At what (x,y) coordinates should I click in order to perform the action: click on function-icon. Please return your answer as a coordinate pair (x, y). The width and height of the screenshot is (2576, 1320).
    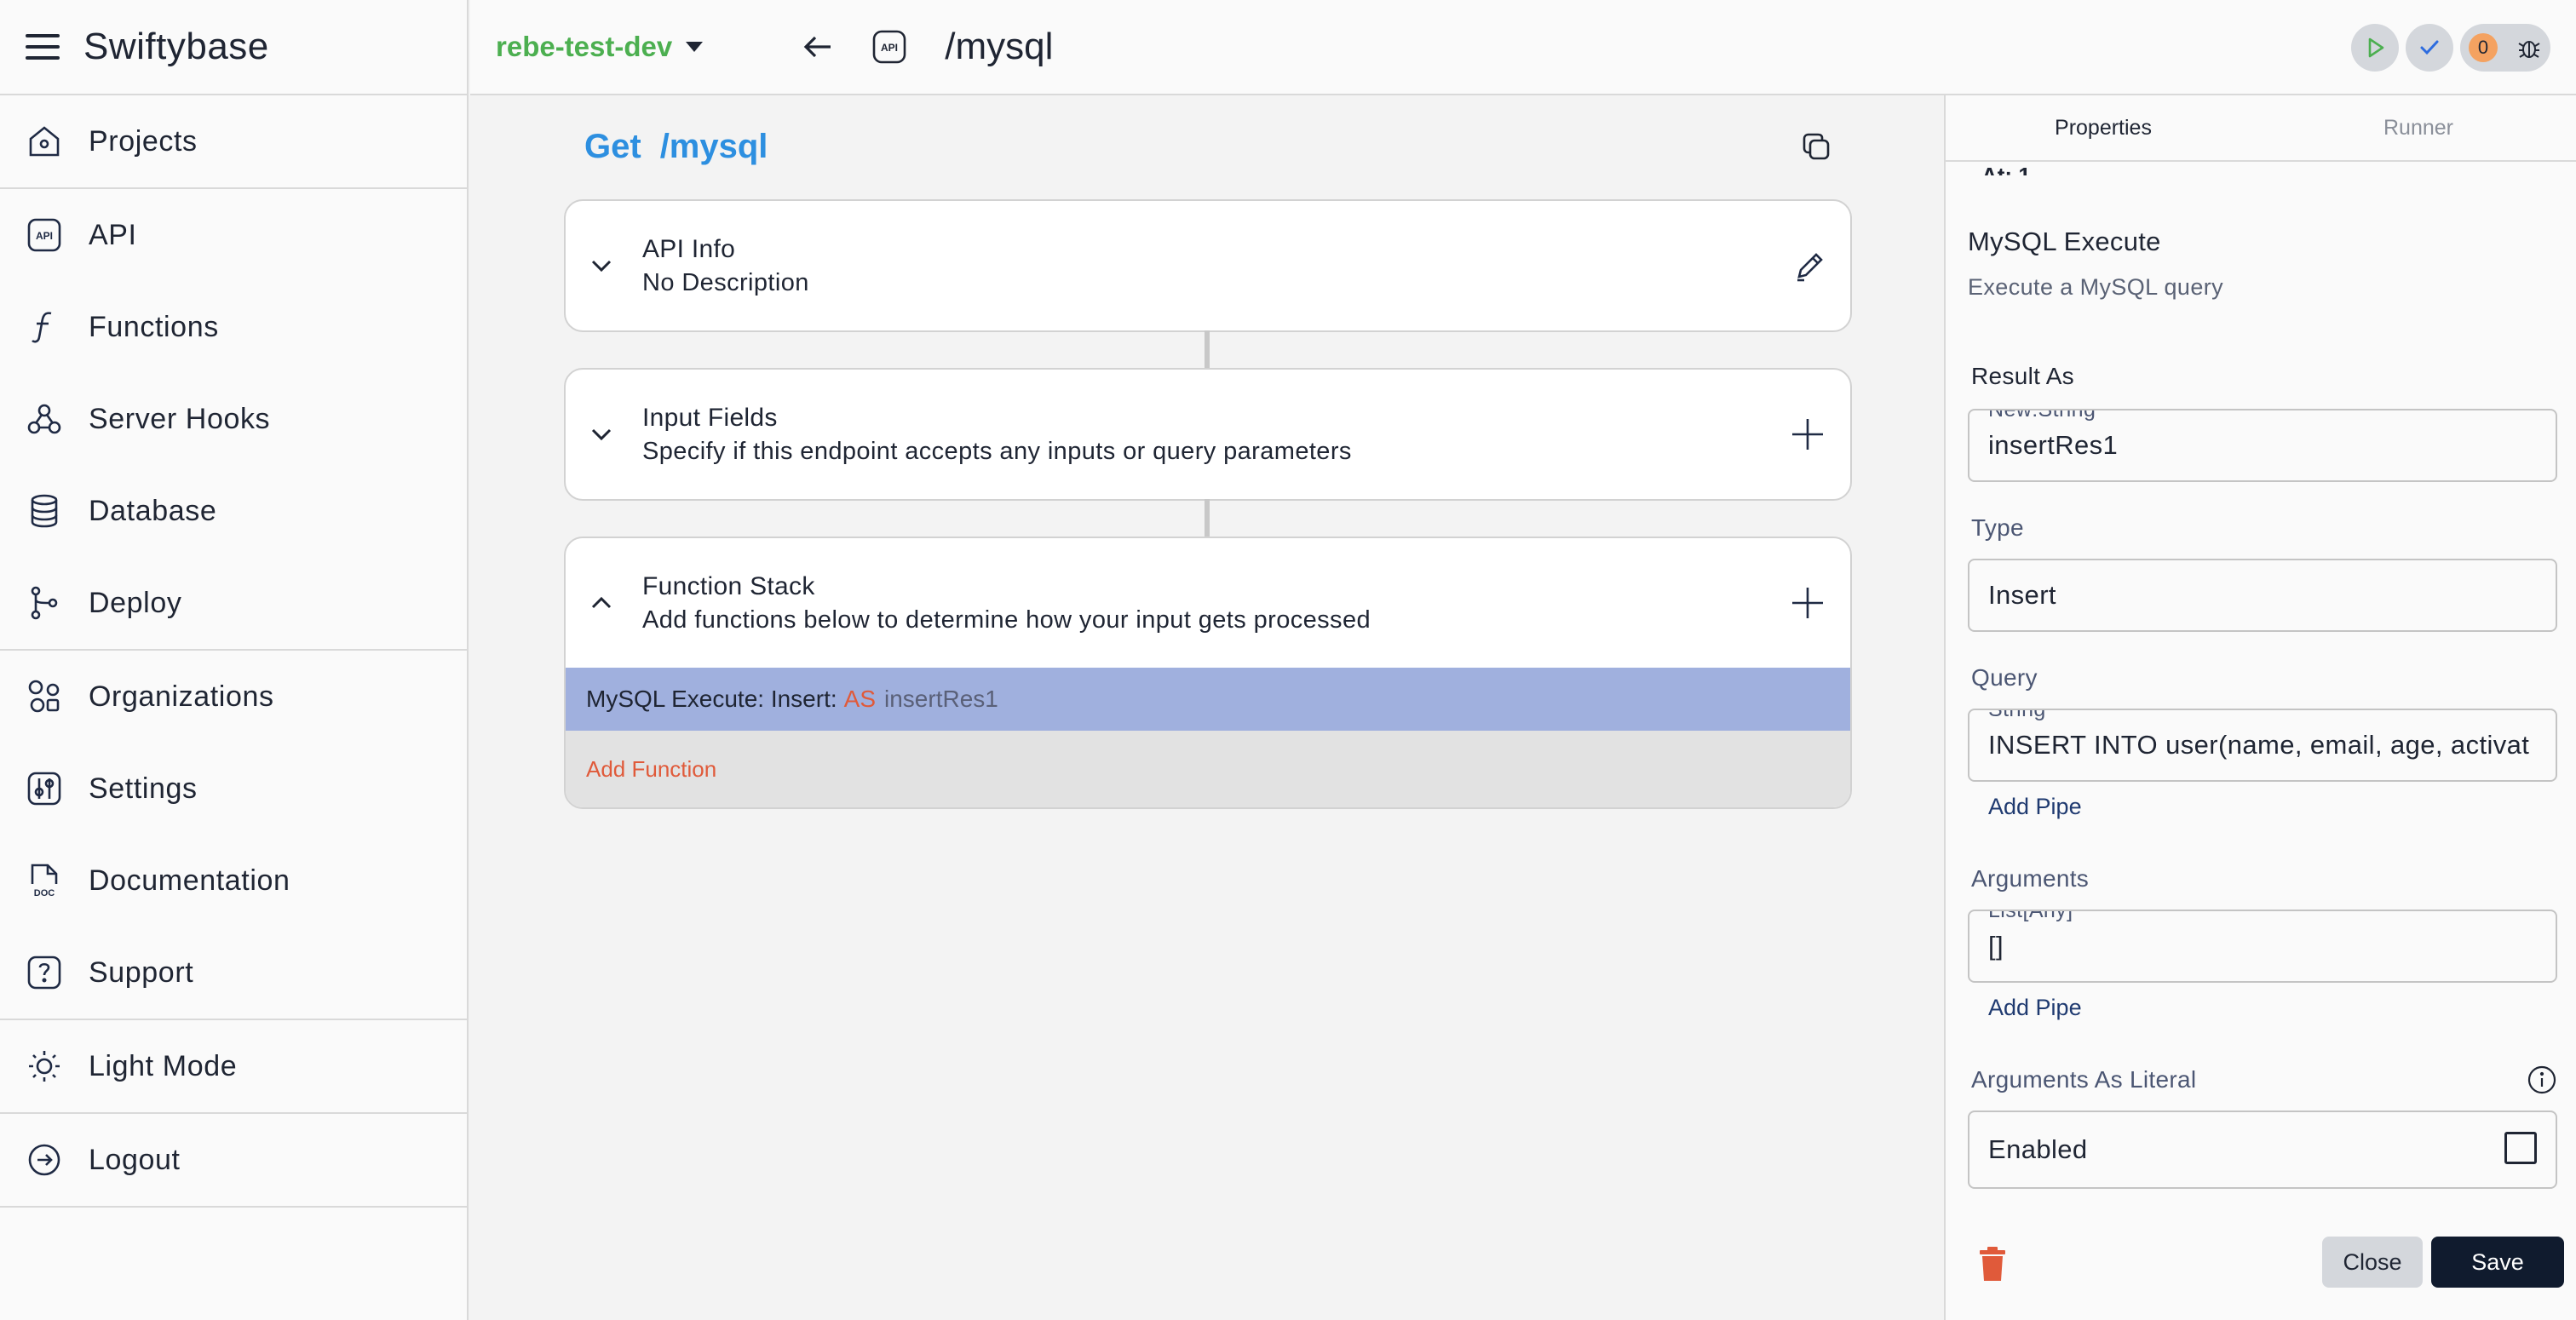
    Looking at the image, I should click on (45, 327).